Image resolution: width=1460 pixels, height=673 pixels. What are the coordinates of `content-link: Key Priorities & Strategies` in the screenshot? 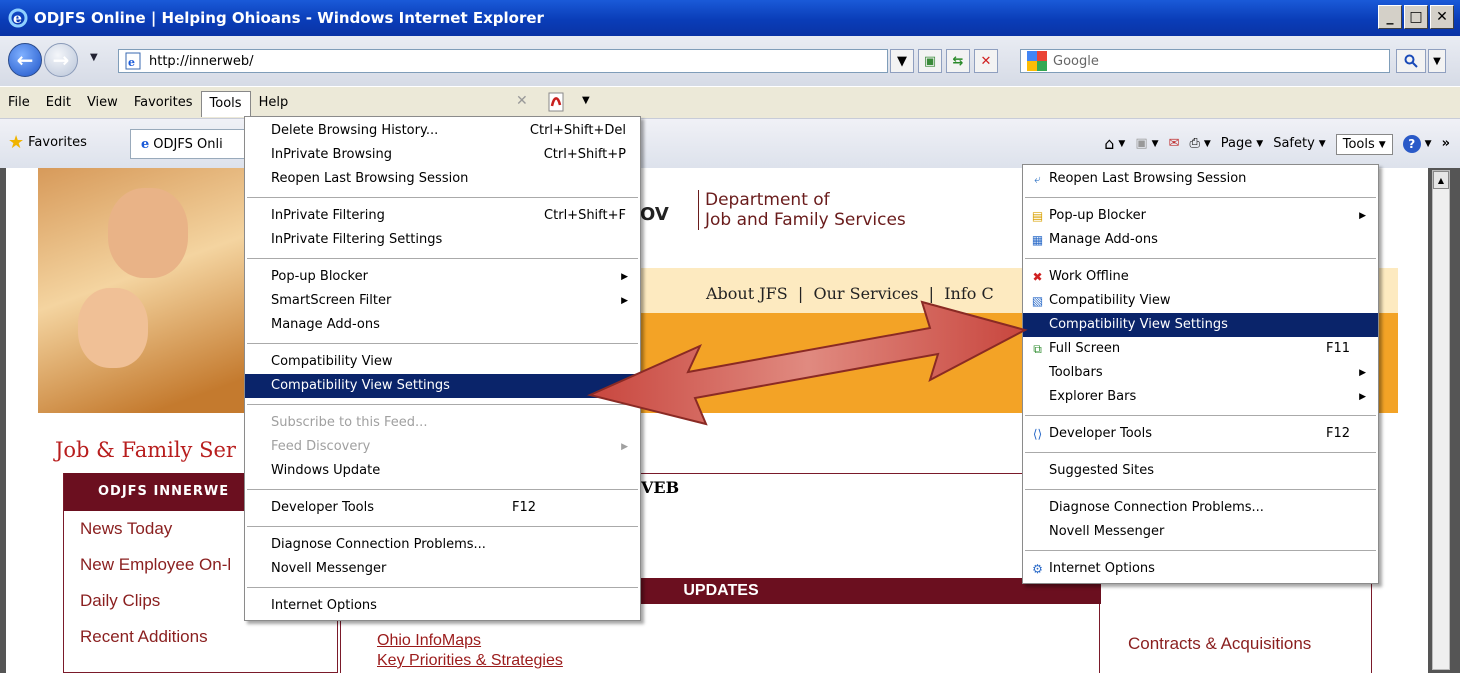 It's located at (470, 661).